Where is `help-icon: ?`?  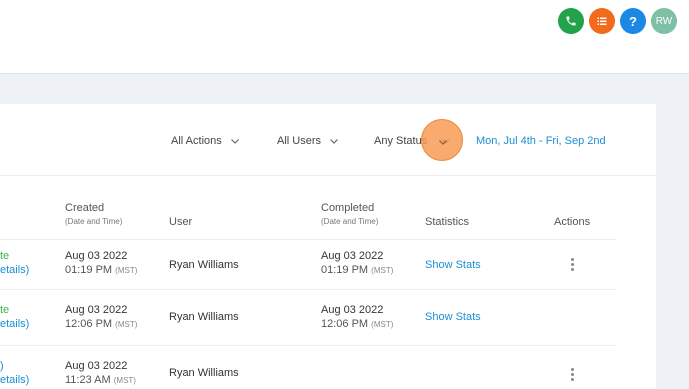
help-icon: ? is located at coordinates (633, 21).